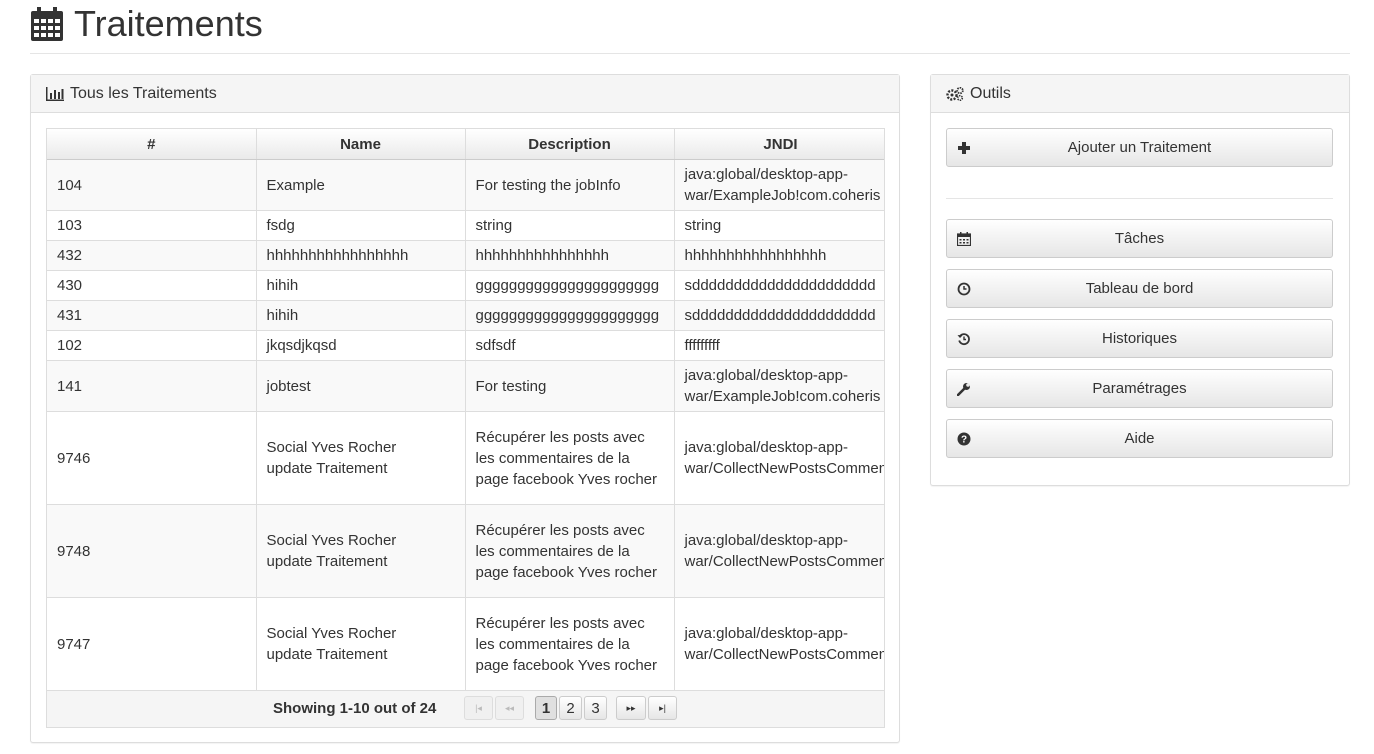 Image resolution: width=1374 pixels, height=754 pixels. I want to click on bar-chart-icon, so click(55, 93).